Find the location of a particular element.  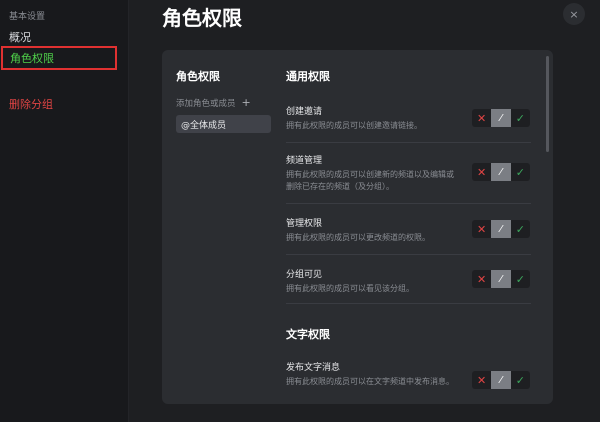

sidebar-item-roles: 角色权限 is located at coordinates (59, 58).